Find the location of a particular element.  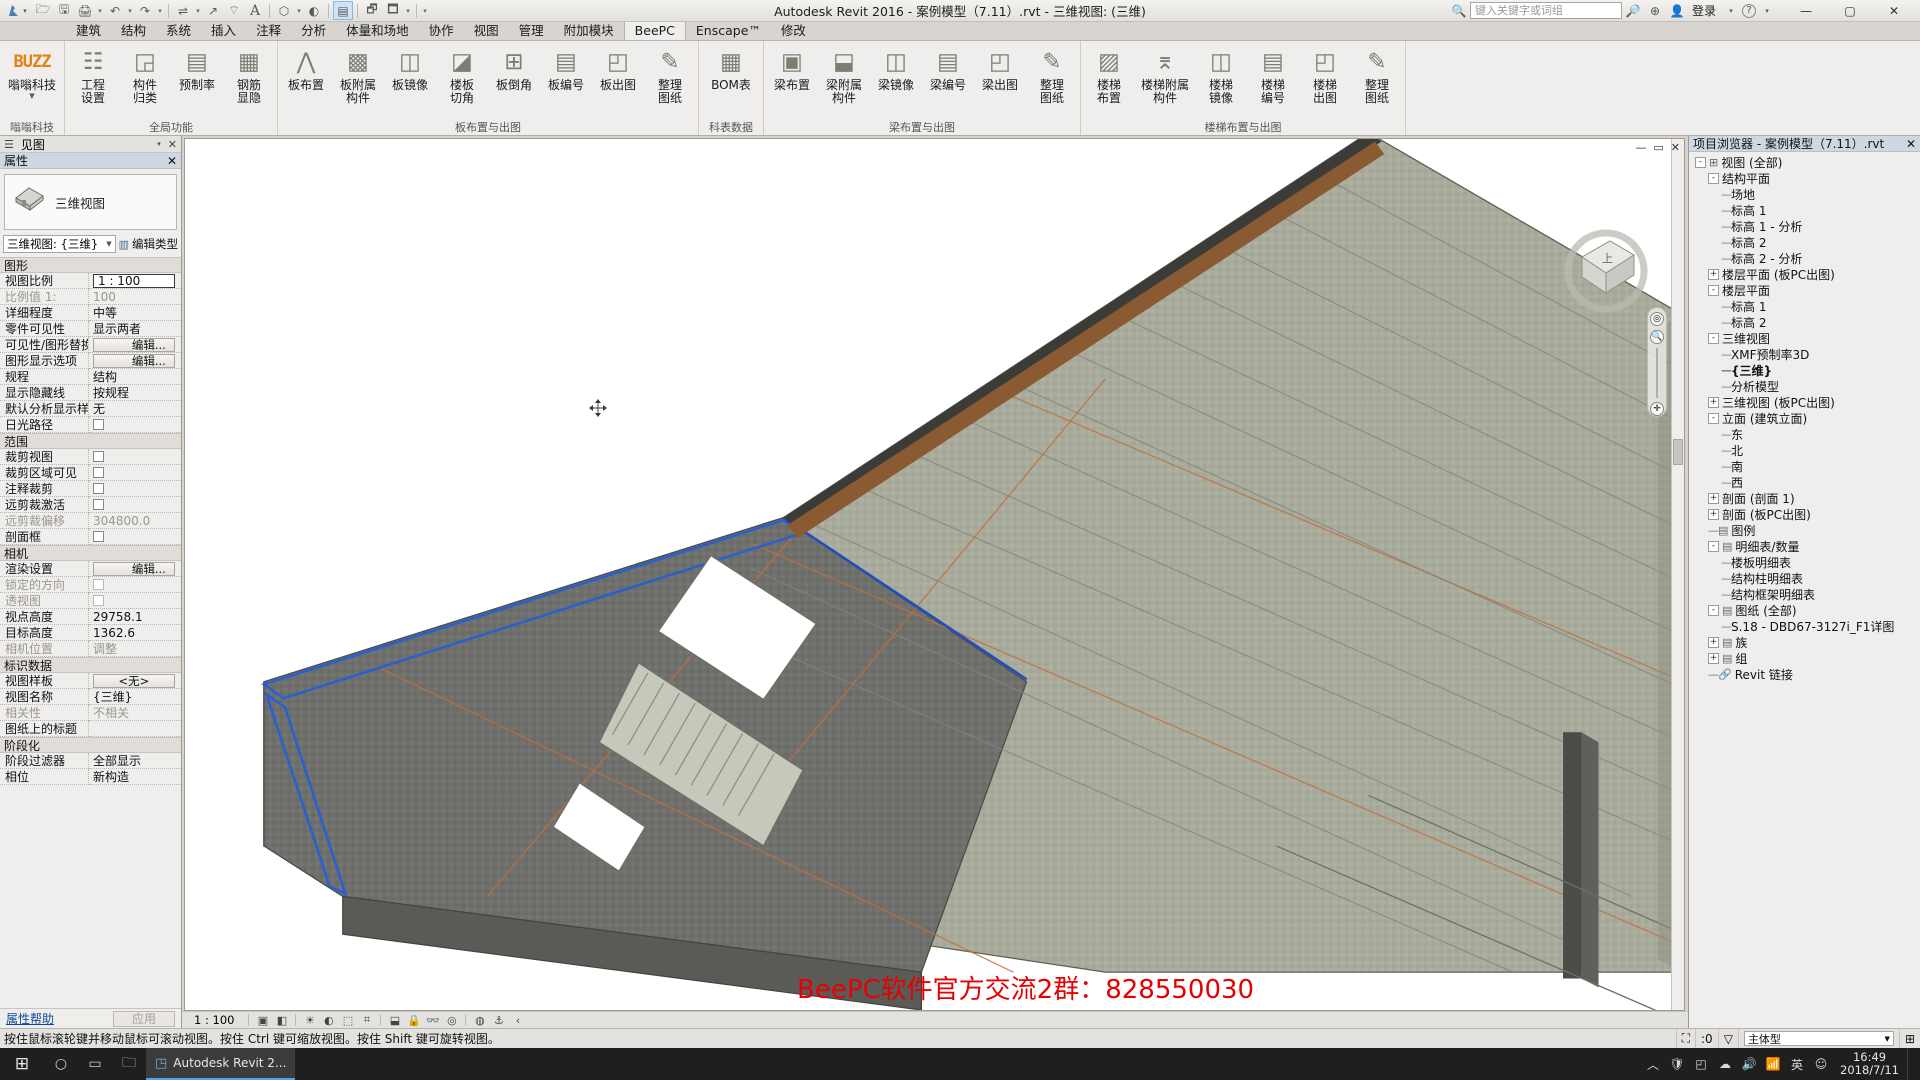

detail-level-icon: ▣ is located at coordinates (262, 1020).